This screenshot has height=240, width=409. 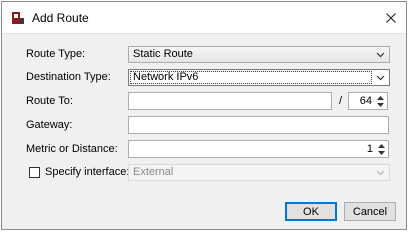 I want to click on dialog-title: Add Route, so click(x=60, y=18).